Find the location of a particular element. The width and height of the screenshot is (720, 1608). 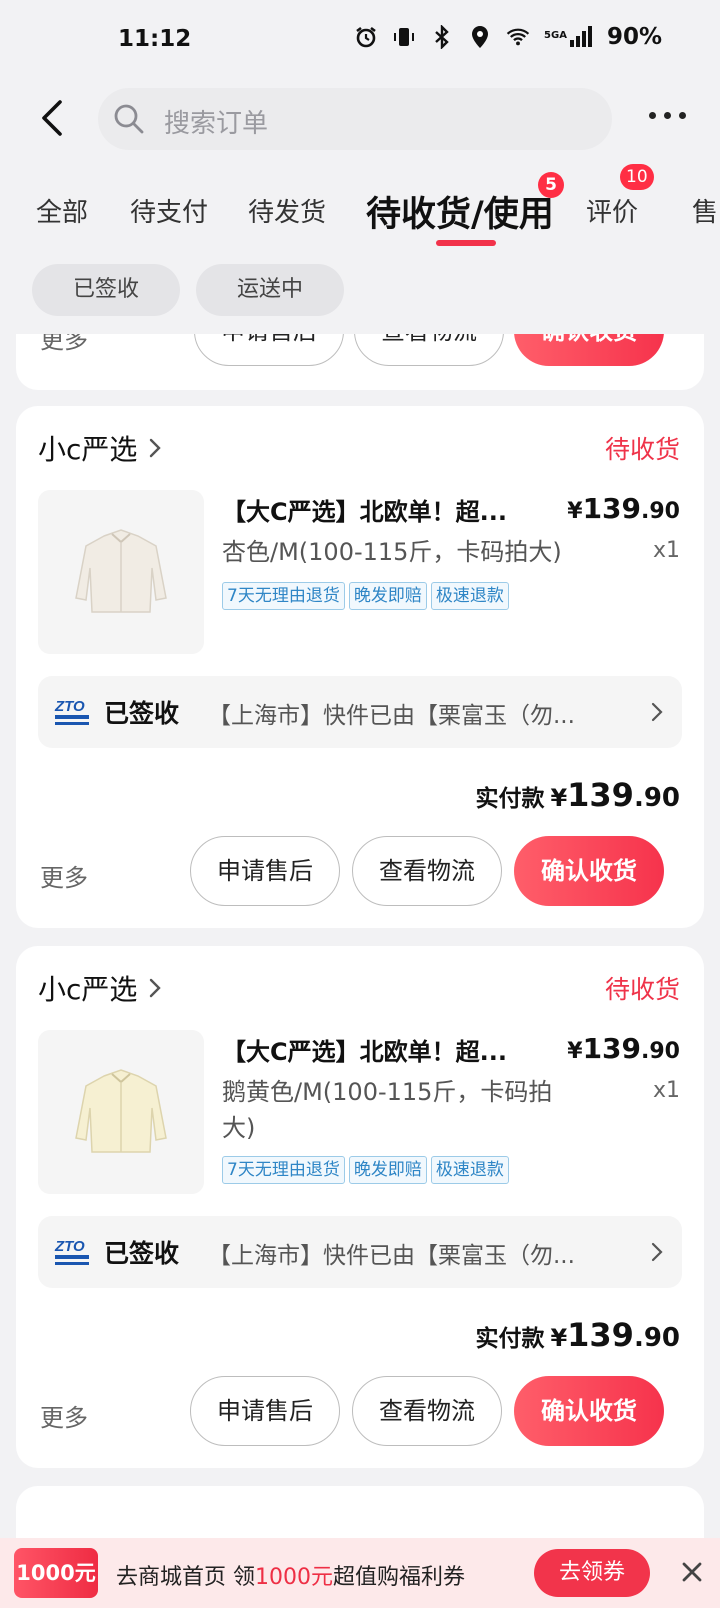

back-button is located at coordinates (54, 118).